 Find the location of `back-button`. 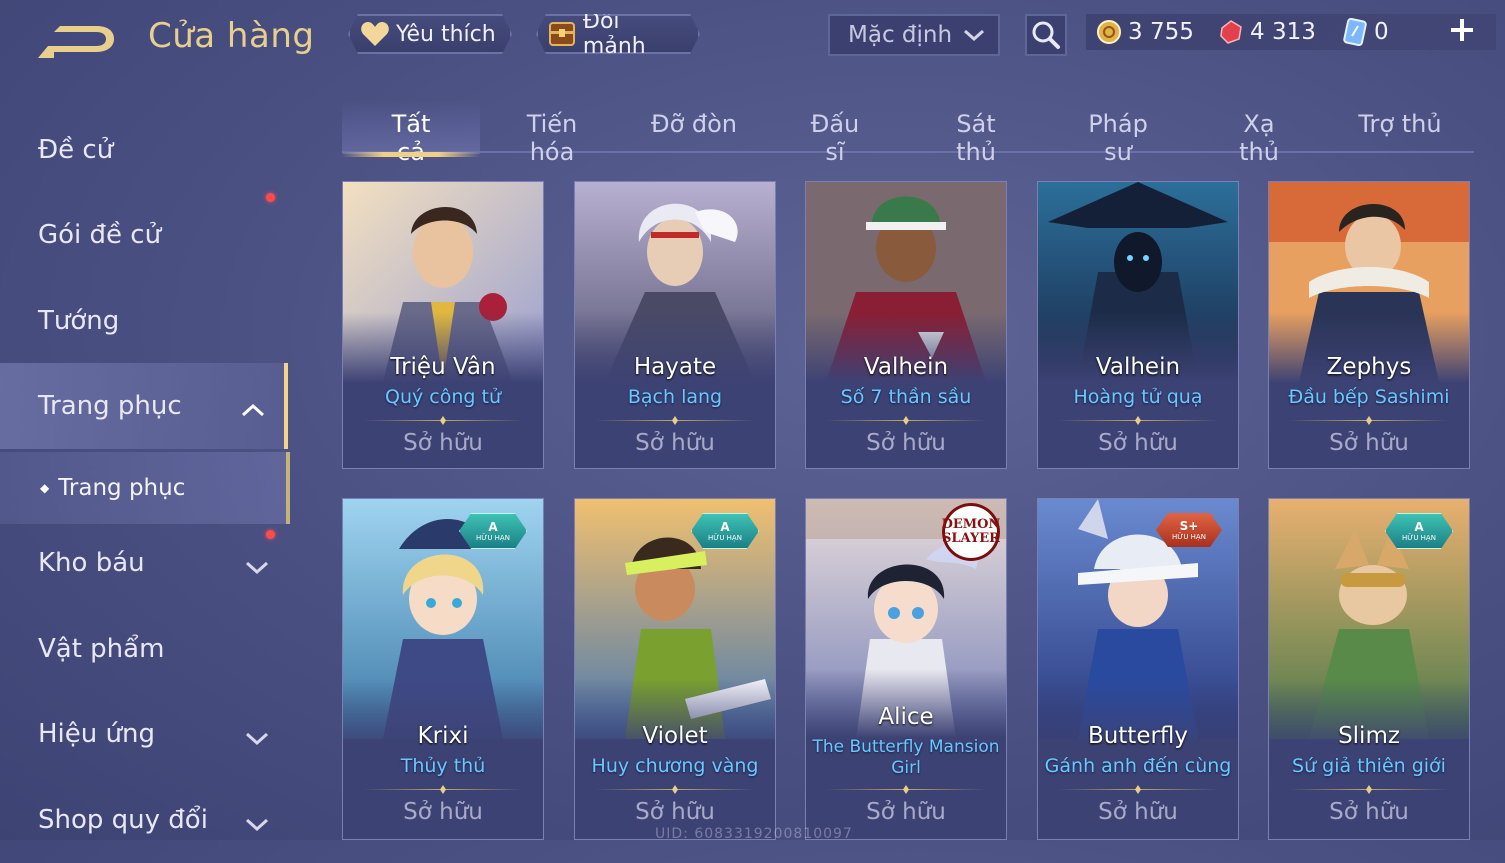

back-button is located at coordinates (77, 41).